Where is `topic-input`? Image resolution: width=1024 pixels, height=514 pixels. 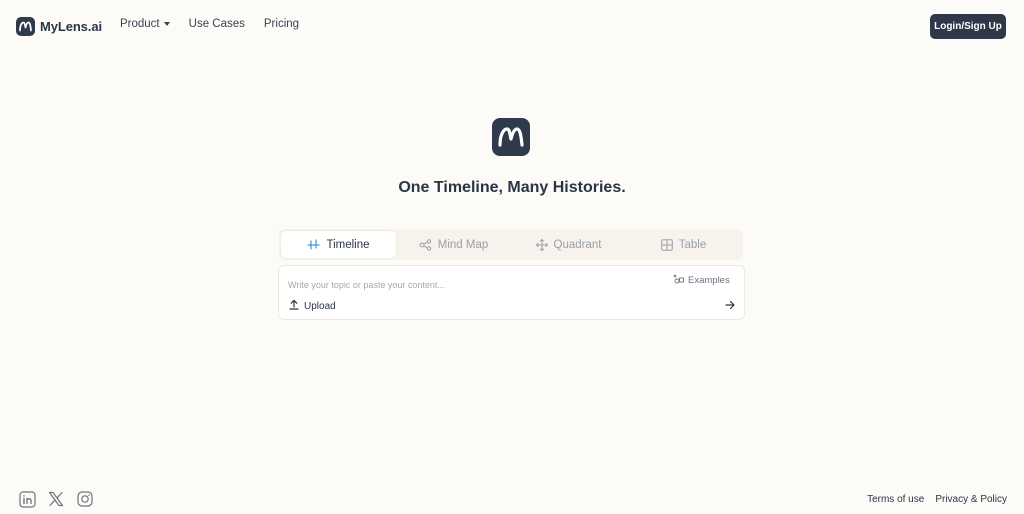
topic-input is located at coordinates (468, 285).